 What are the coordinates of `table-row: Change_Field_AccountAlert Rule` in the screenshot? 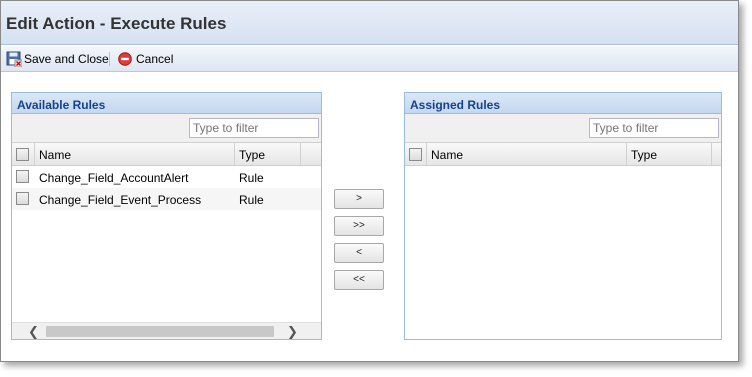 It's located at (166, 177).